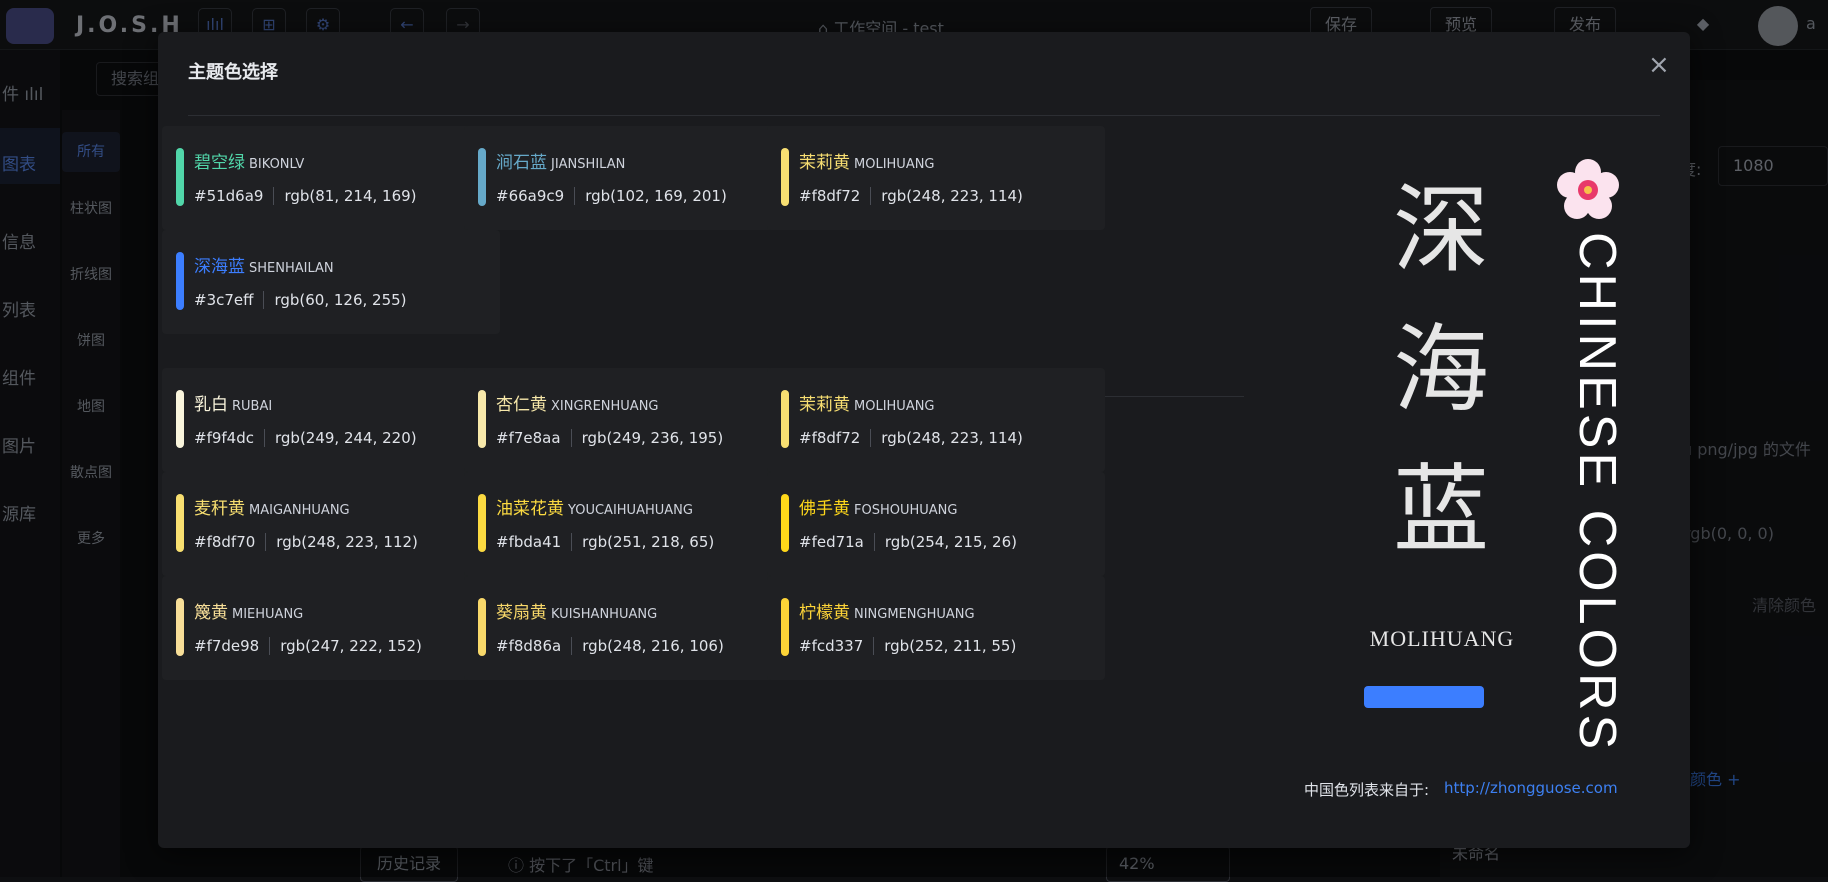  What do you see at coordinates (534, 646) in the screenshot?
I see `color-hex: #f8d86a` at bounding box center [534, 646].